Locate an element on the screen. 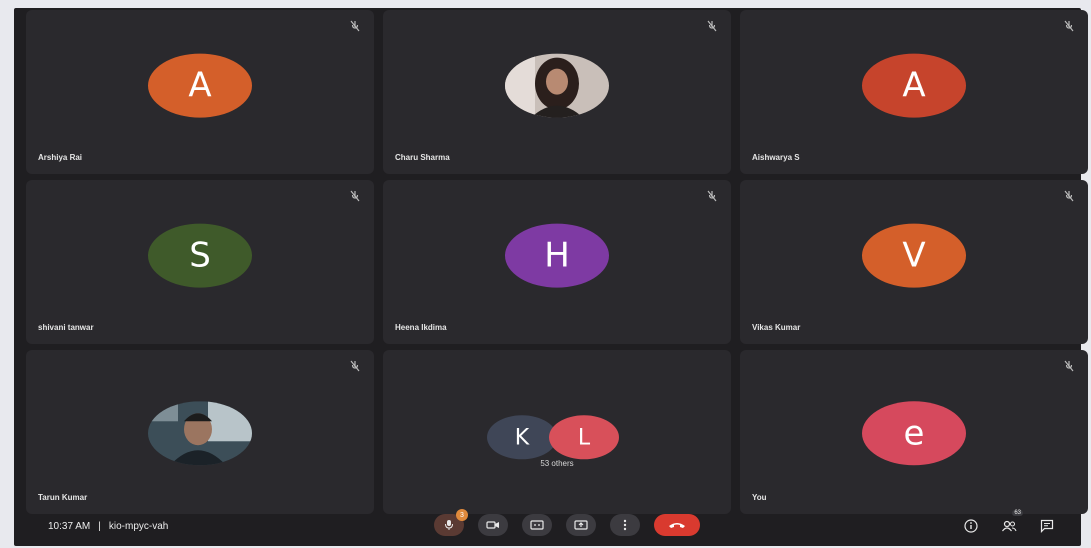  end-call-icon is located at coordinates (677, 525).